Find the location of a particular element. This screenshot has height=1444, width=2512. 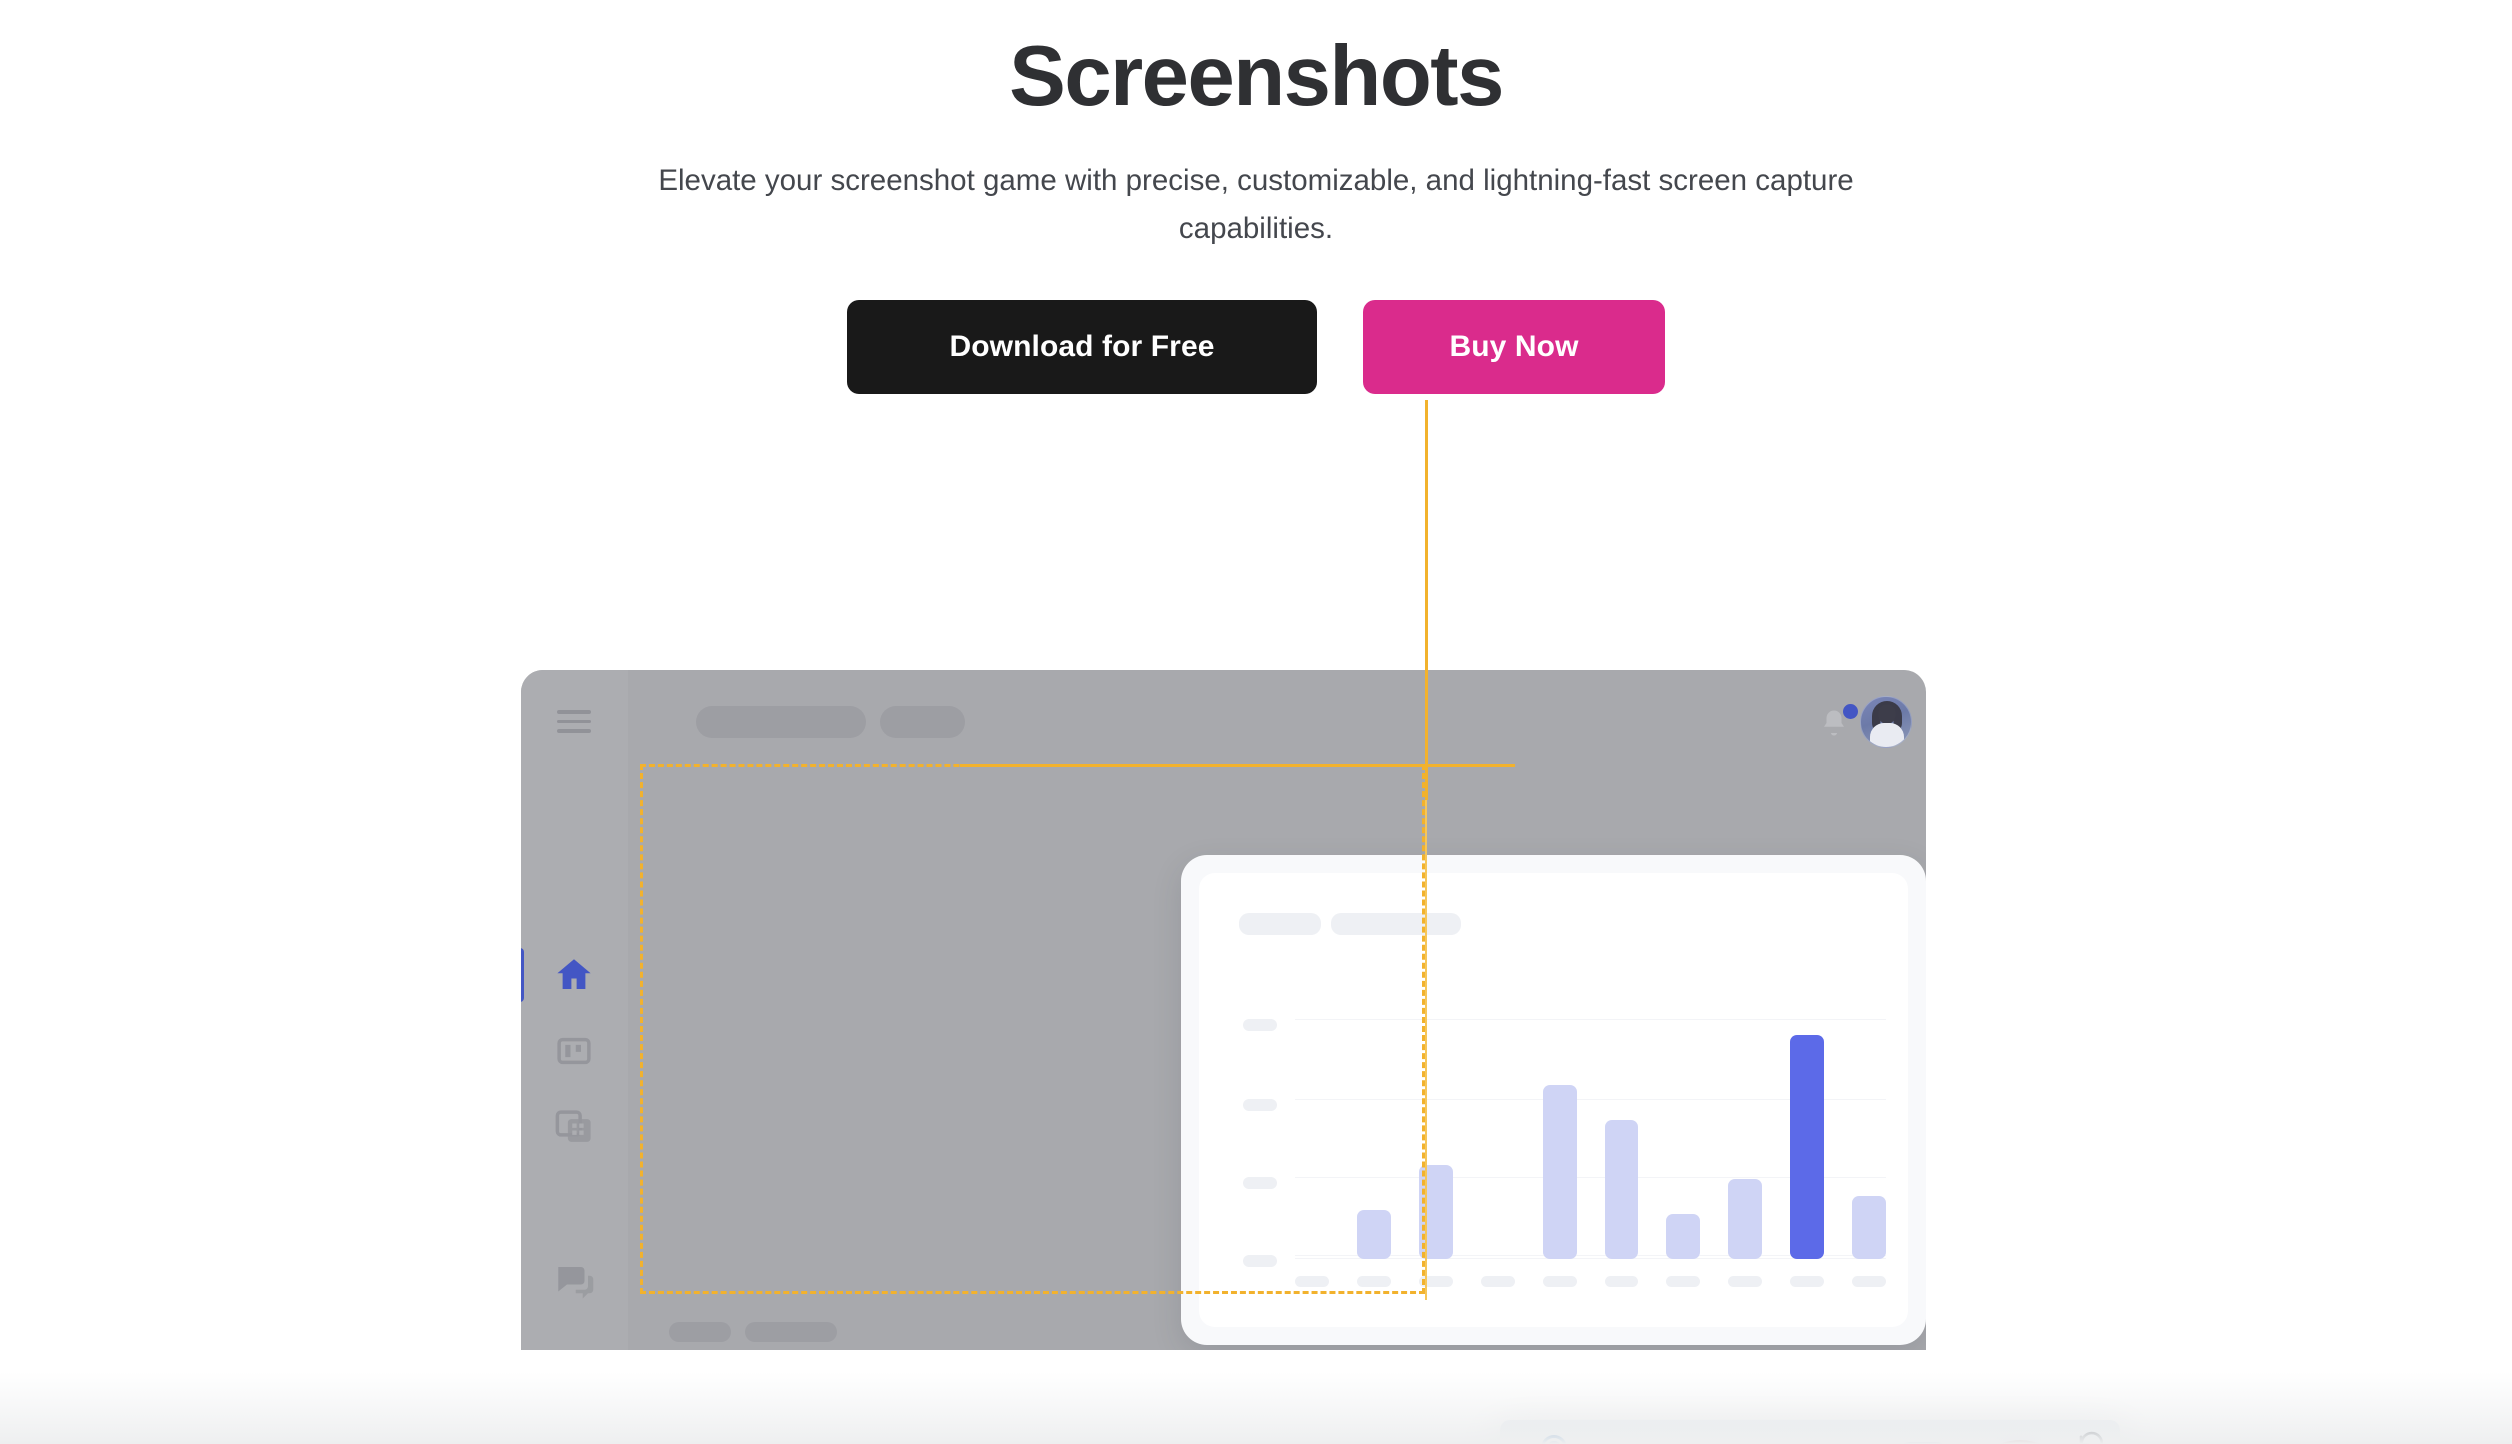

sidebar-item-board is located at coordinates (574, 1051).